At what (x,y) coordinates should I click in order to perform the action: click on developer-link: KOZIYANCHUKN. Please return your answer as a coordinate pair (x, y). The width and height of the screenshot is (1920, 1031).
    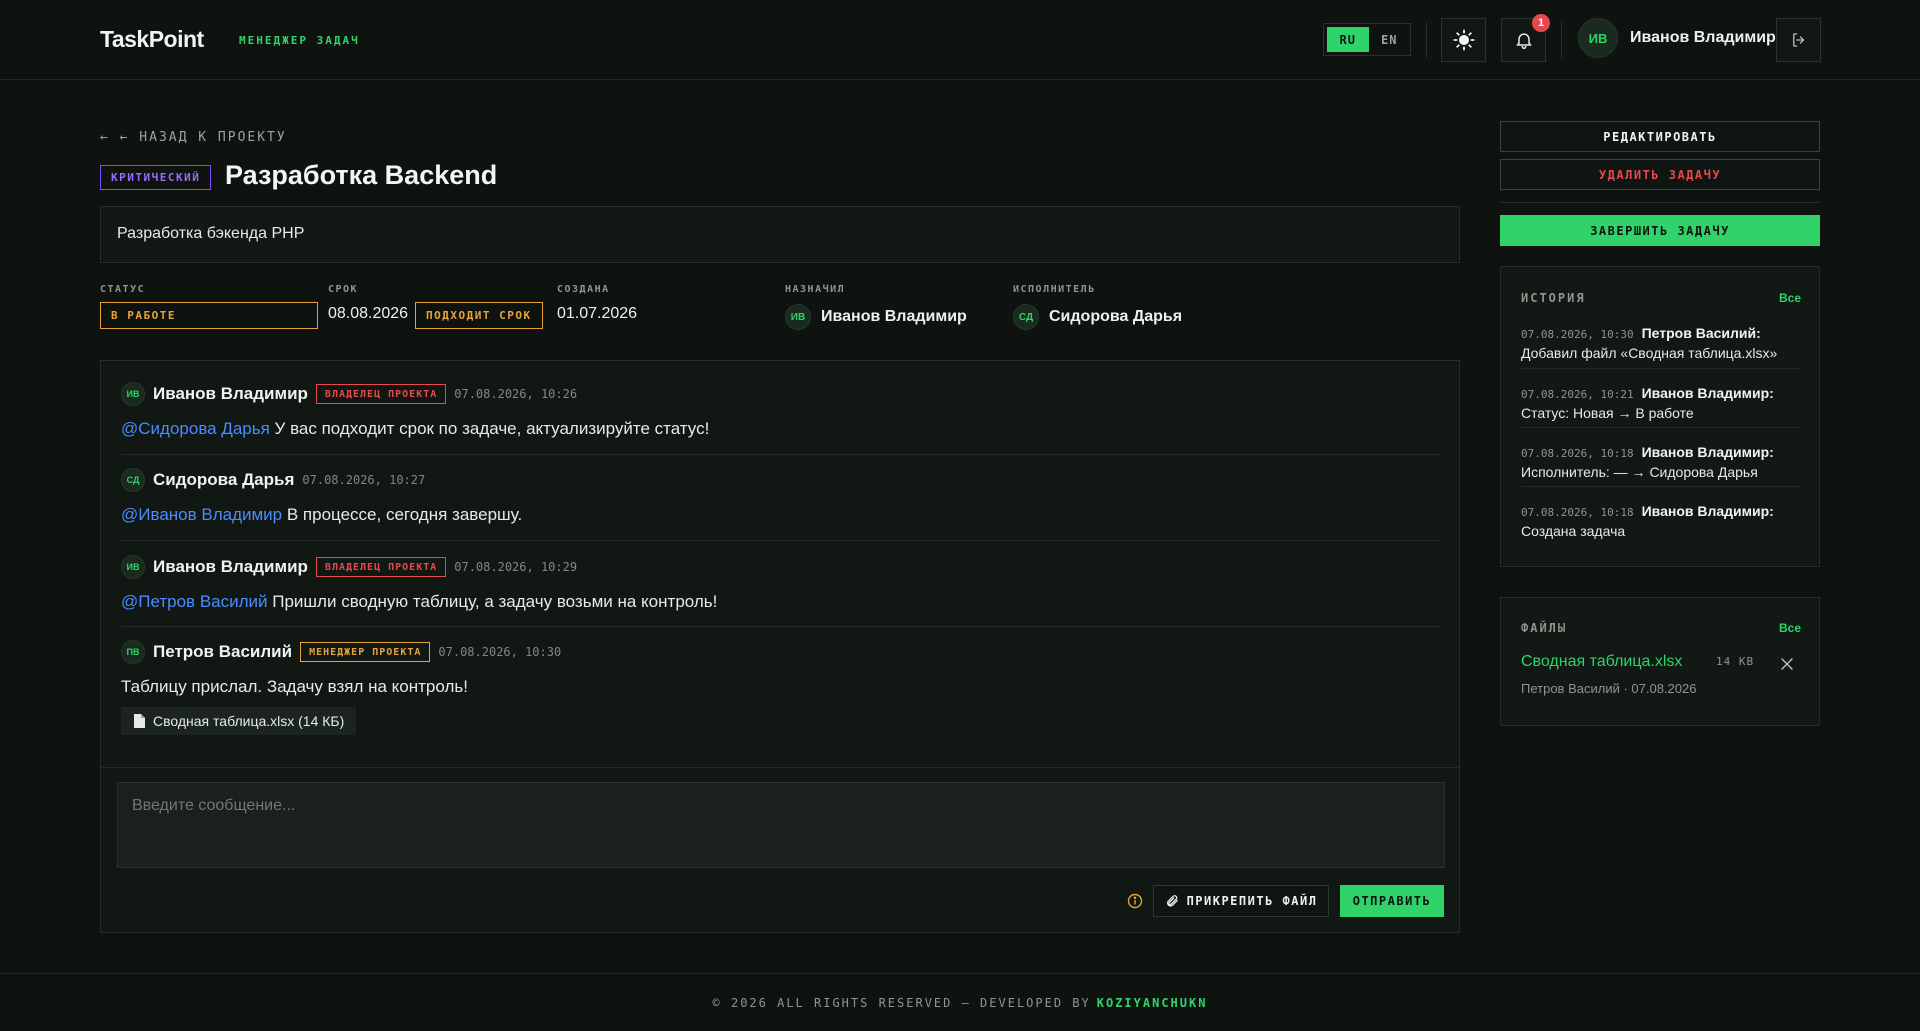
    Looking at the image, I should click on (1152, 1003).